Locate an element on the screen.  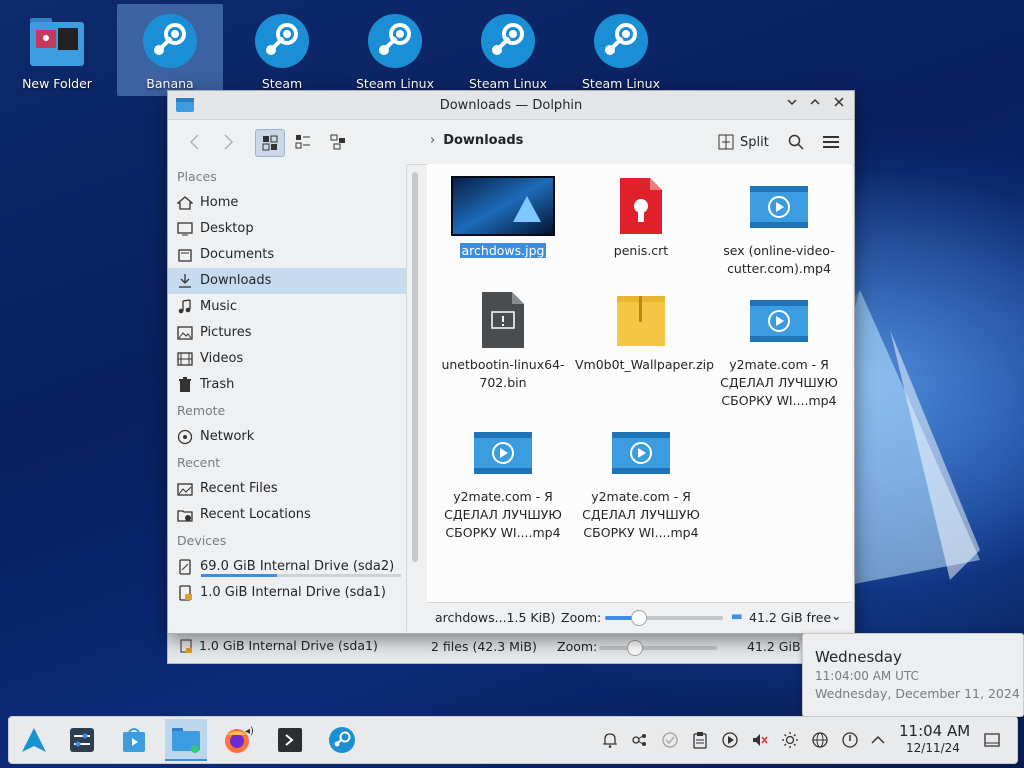
view-compact-button is located at coordinates (303, 142).